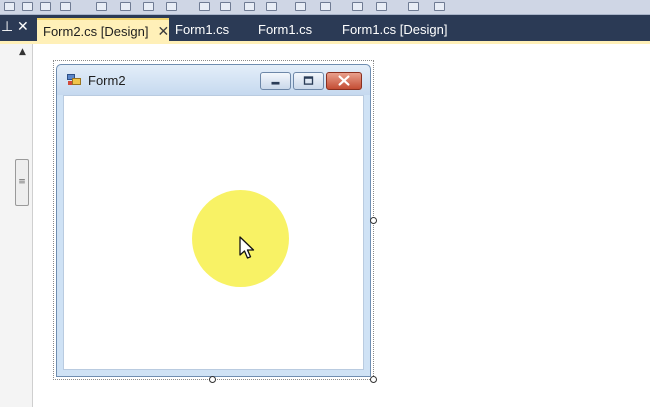 The width and height of the screenshot is (650, 407). What do you see at coordinates (16, 225) in the screenshot?
I see `left-tool-panel: ▲ ≡` at bounding box center [16, 225].